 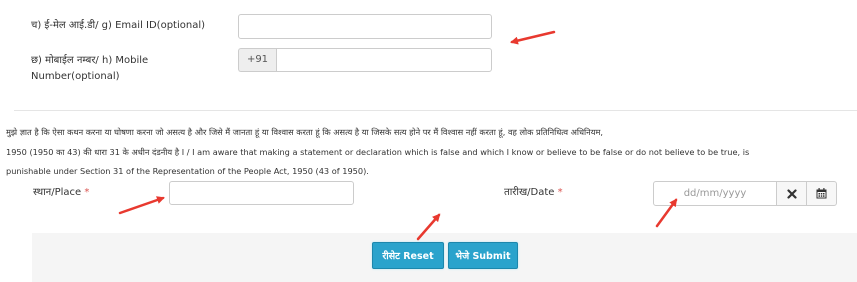 What do you see at coordinates (533, 37) in the screenshot?
I see `arrow-email` at bounding box center [533, 37].